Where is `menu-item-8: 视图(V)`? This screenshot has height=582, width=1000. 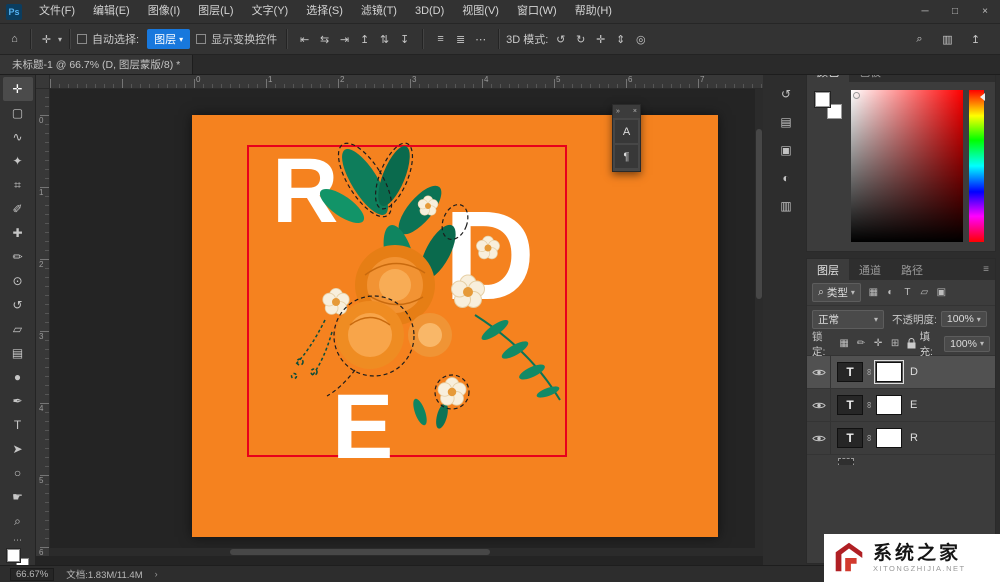 menu-item-8: 视图(V) is located at coordinates (480, 11).